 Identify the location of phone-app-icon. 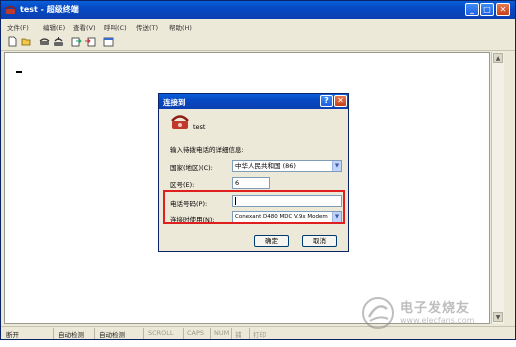
(10, 9).